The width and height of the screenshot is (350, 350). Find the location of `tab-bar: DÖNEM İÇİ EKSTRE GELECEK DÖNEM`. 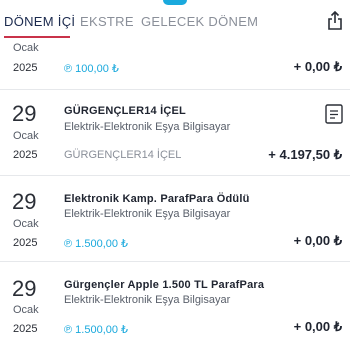

tab-bar: DÖNEM İÇİ EKSTRE GELECEK DÖNEM is located at coordinates (175, 21).